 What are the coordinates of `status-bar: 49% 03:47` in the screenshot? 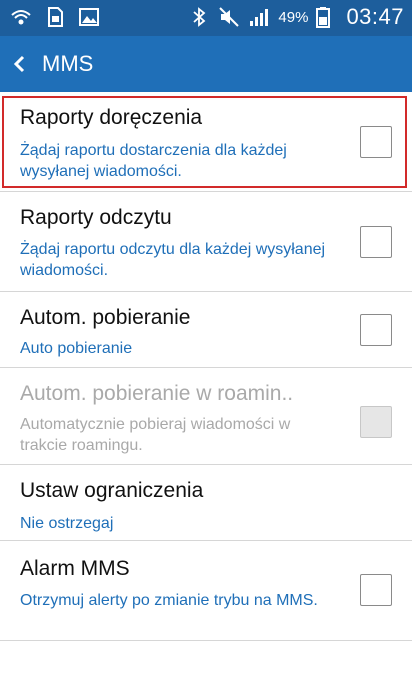 It's located at (206, 18).